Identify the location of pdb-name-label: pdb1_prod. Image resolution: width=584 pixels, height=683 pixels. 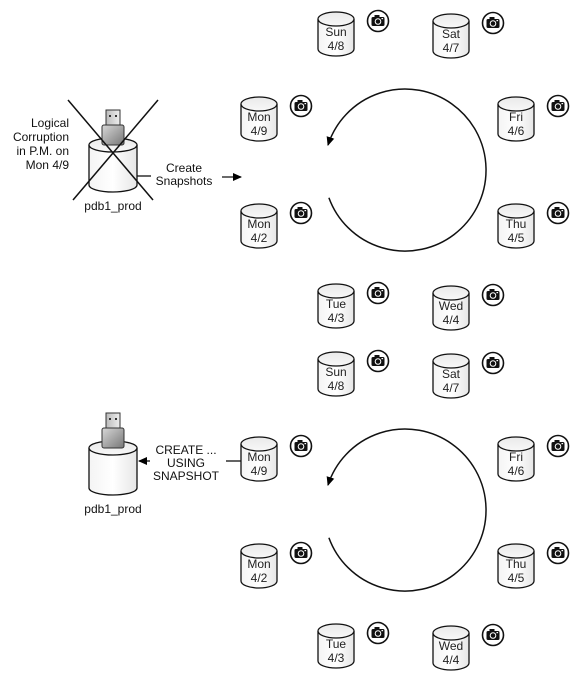
(112, 206).